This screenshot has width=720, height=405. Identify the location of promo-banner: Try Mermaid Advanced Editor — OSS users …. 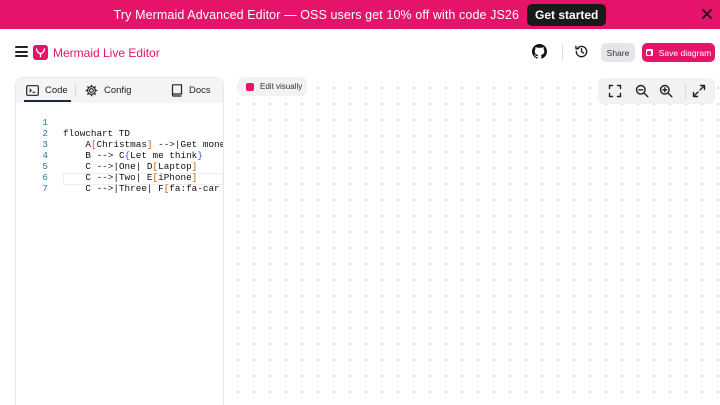
(360, 14).